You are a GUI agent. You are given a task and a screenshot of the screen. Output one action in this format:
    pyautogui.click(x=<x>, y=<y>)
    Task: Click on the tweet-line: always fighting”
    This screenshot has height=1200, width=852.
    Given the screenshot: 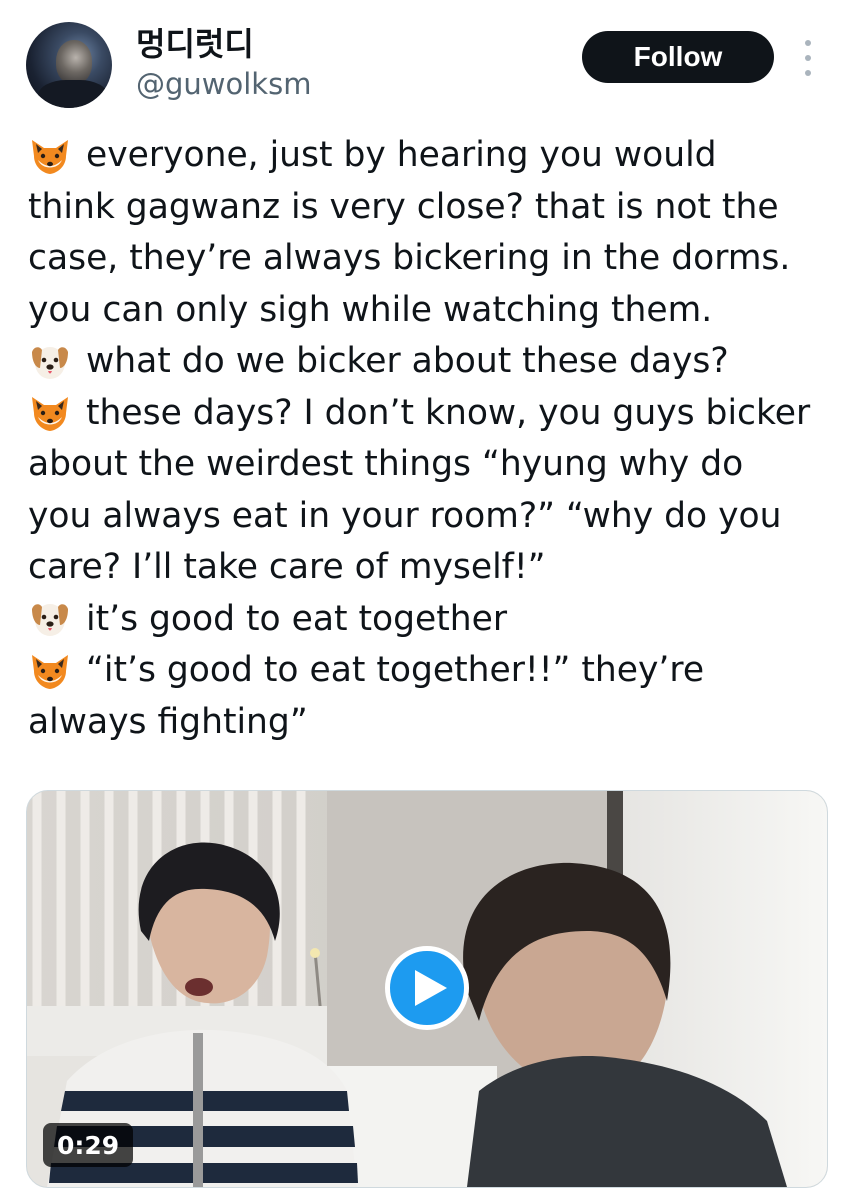 What is the action you would take?
    pyautogui.click(x=433, y=723)
    